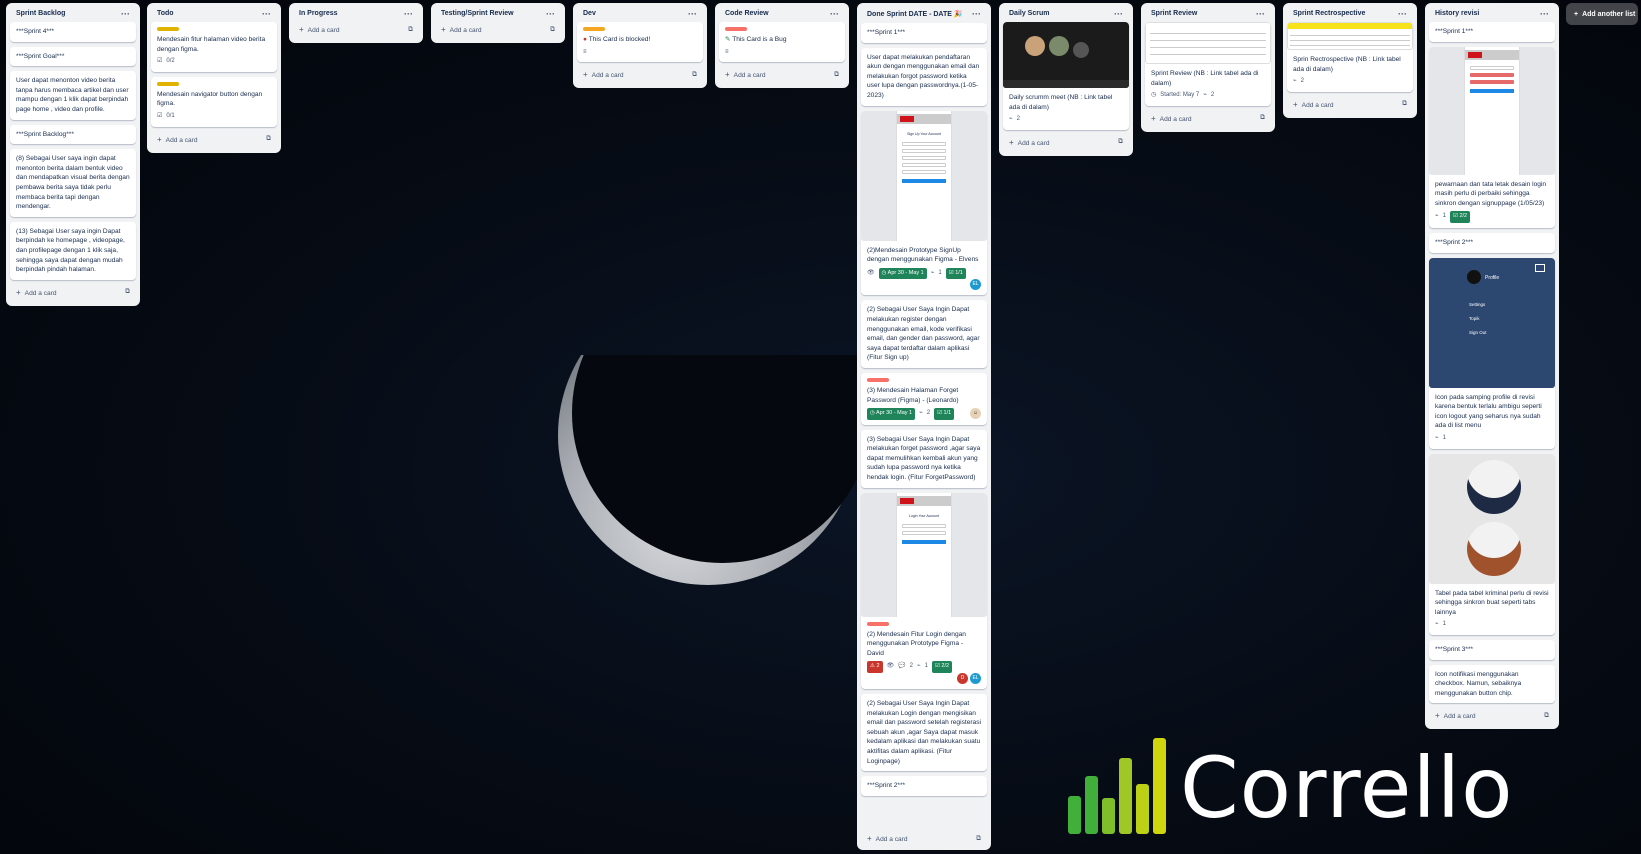  Describe the element at coordinates (1329, 13) in the screenshot. I see `list-title: Sprint Rectrospective` at that location.